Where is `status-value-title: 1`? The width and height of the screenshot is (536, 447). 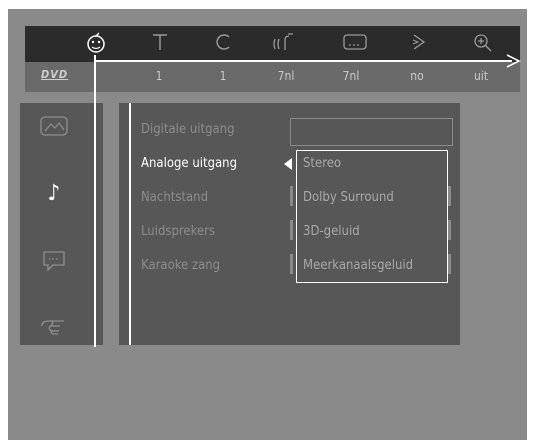
status-value-title: 1 is located at coordinates (159, 76).